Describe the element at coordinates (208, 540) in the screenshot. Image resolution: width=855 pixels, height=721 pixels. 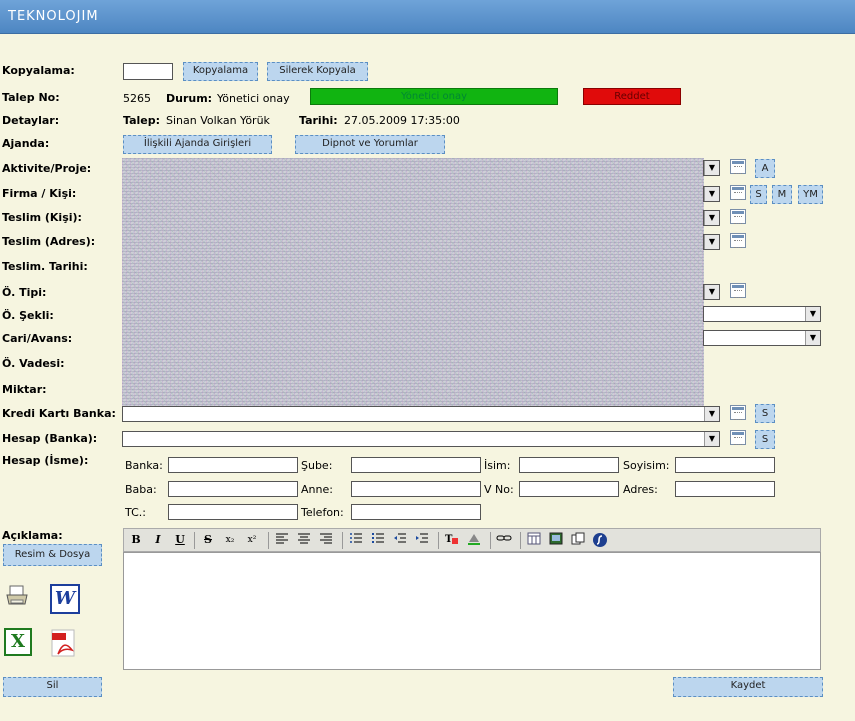
I see `strikethrough-button: S` at that location.